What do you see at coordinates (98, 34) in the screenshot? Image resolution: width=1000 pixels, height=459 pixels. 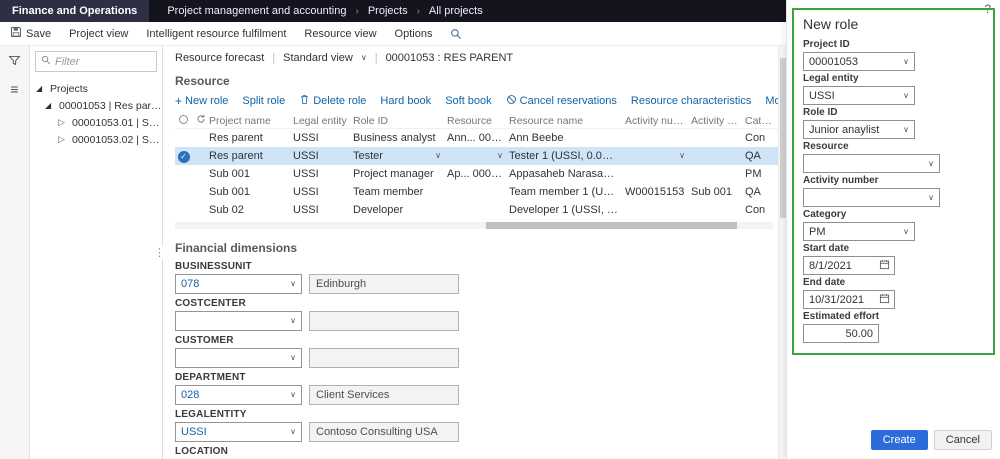 I see `project-view-button: Project view` at bounding box center [98, 34].